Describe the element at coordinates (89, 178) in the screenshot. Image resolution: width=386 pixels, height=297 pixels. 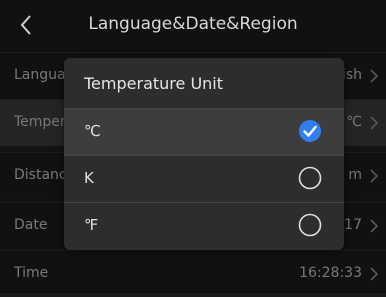
I see `option-label: K` at that location.